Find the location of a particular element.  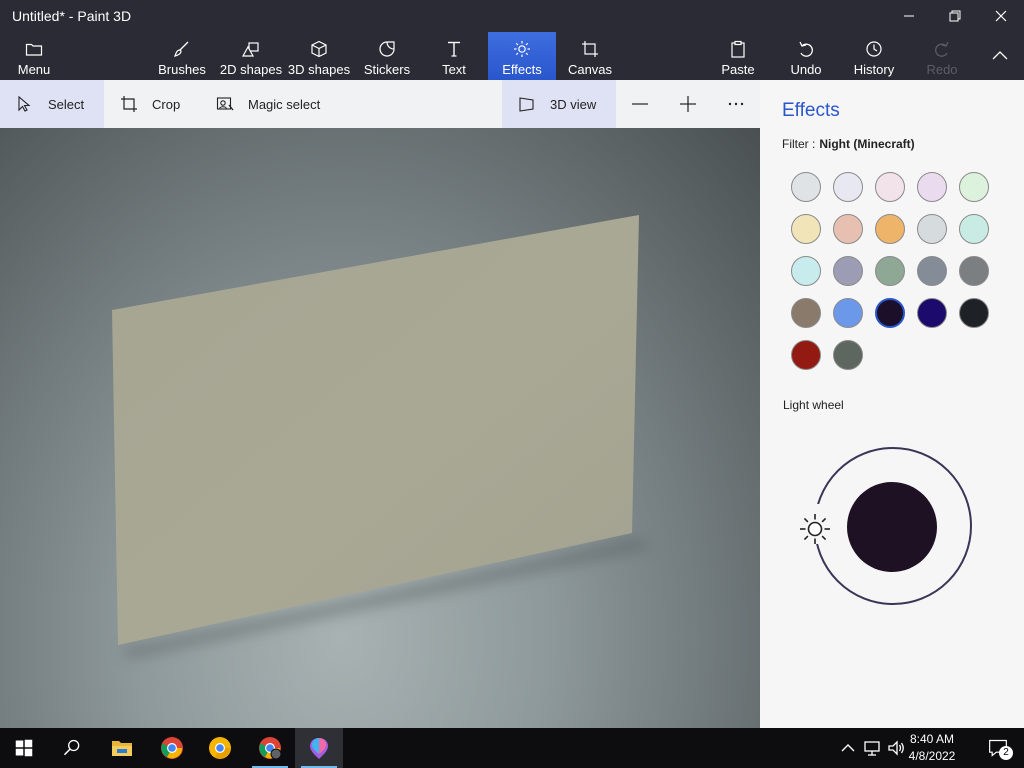

window-title: Untitled* - Paint 3D is located at coordinates (72, 16).